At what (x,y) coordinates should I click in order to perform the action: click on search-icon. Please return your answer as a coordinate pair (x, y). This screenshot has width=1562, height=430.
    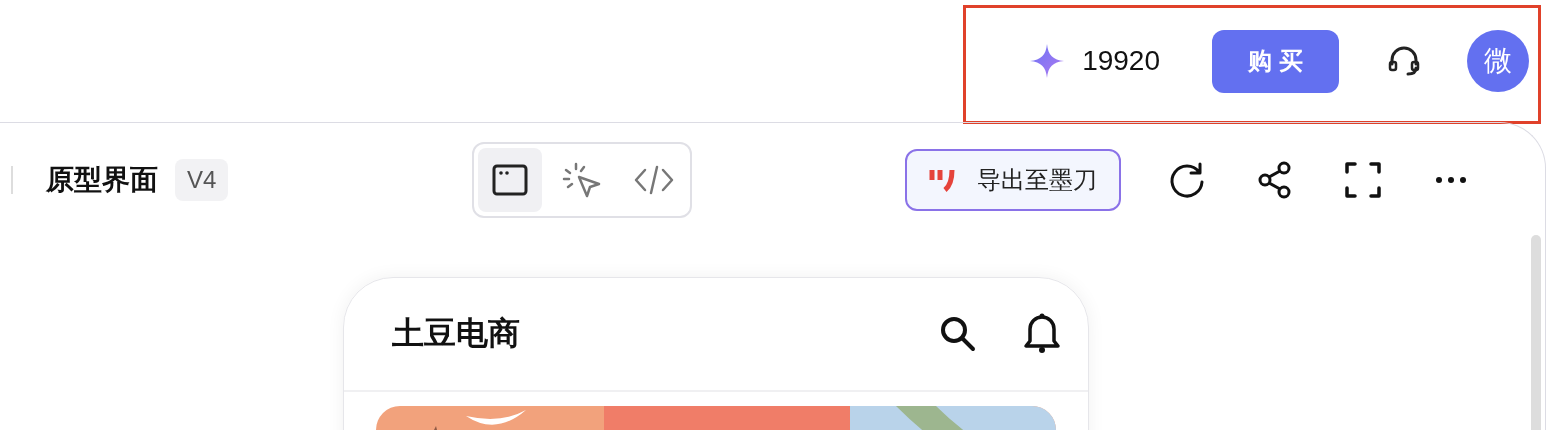
    Looking at the image, I should click on (958, 334).